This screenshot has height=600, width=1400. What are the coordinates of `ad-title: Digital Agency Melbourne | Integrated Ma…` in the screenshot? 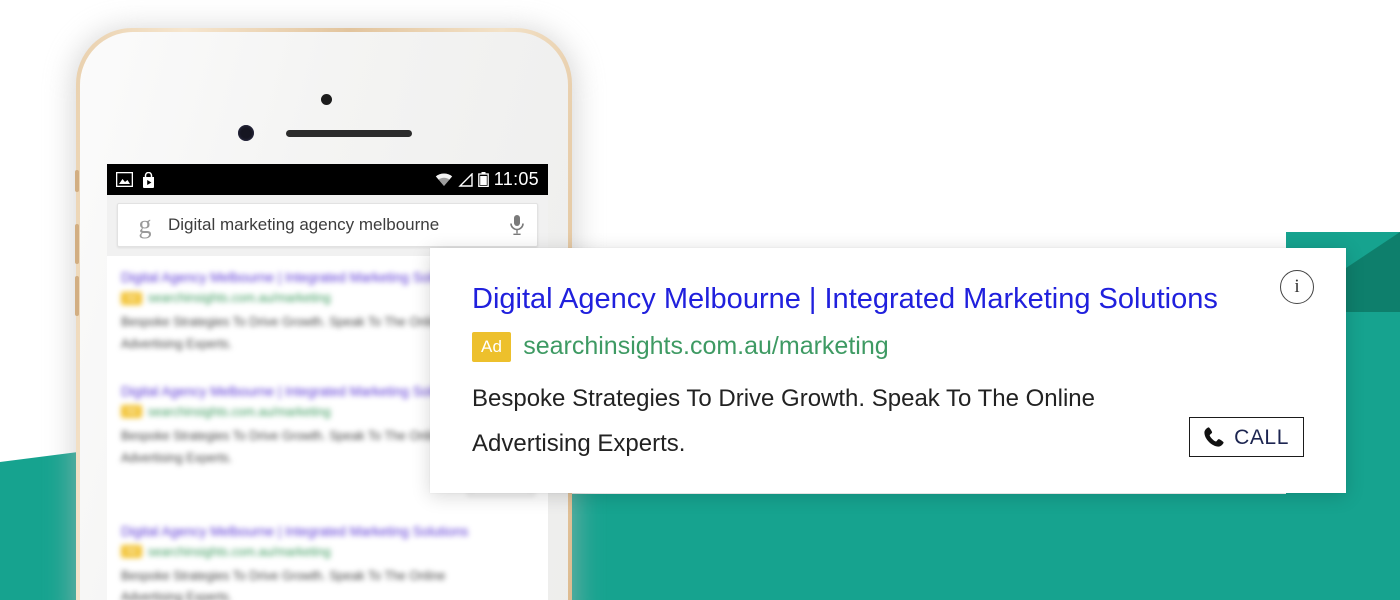 It's located at (888, 299).